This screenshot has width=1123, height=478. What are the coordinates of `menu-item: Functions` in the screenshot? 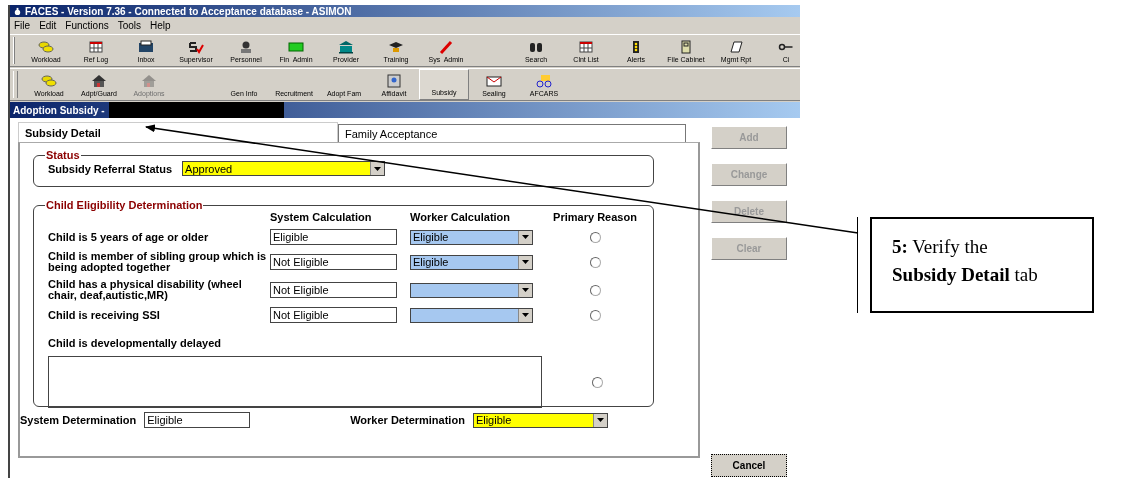 It's located at (87, 25).